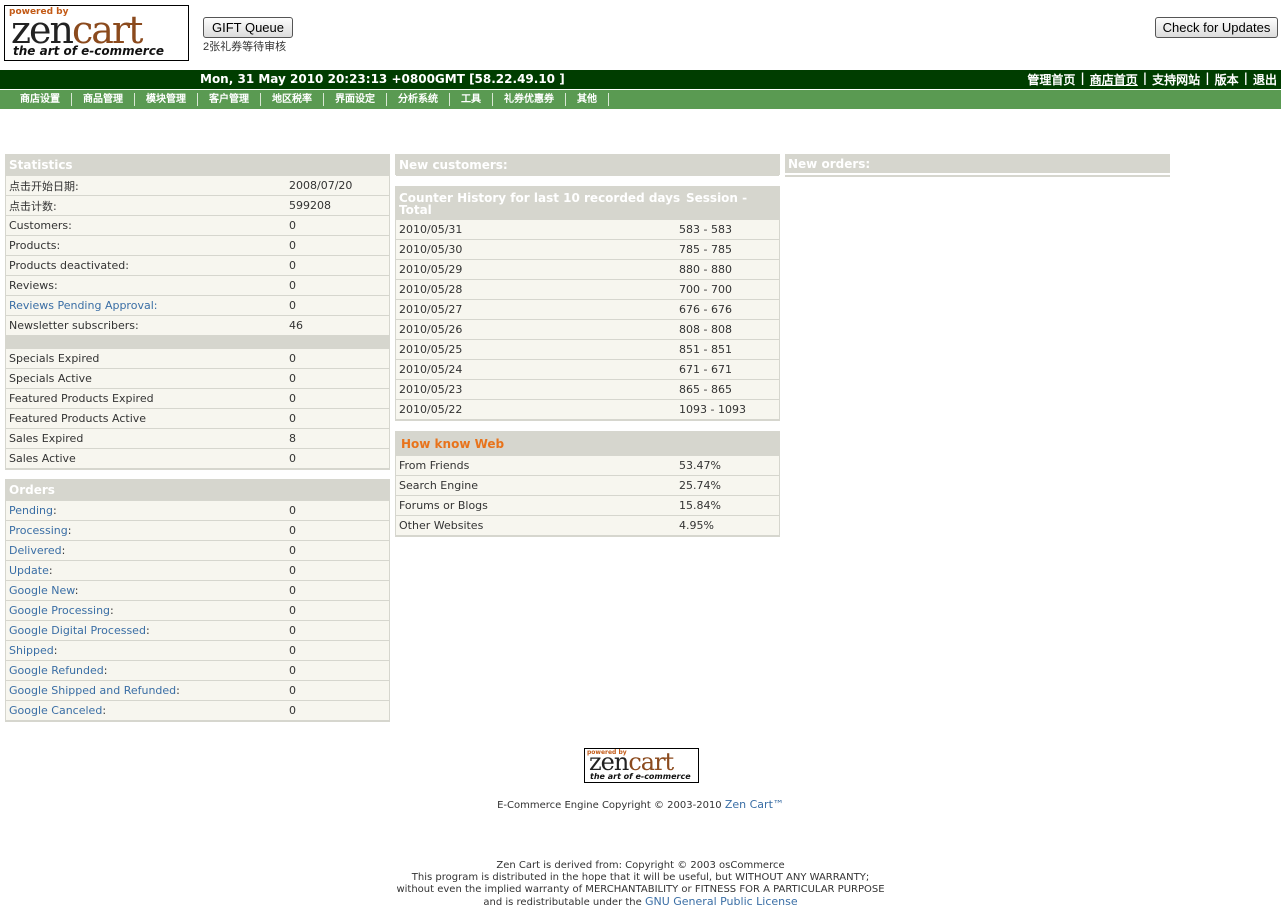 The image size is (1281, 908). What do you see at coordinates (587, 270) in the screenshot?
I see `counter-row: 2010/05/29 880 - 880` at bounding box center [587, 270].